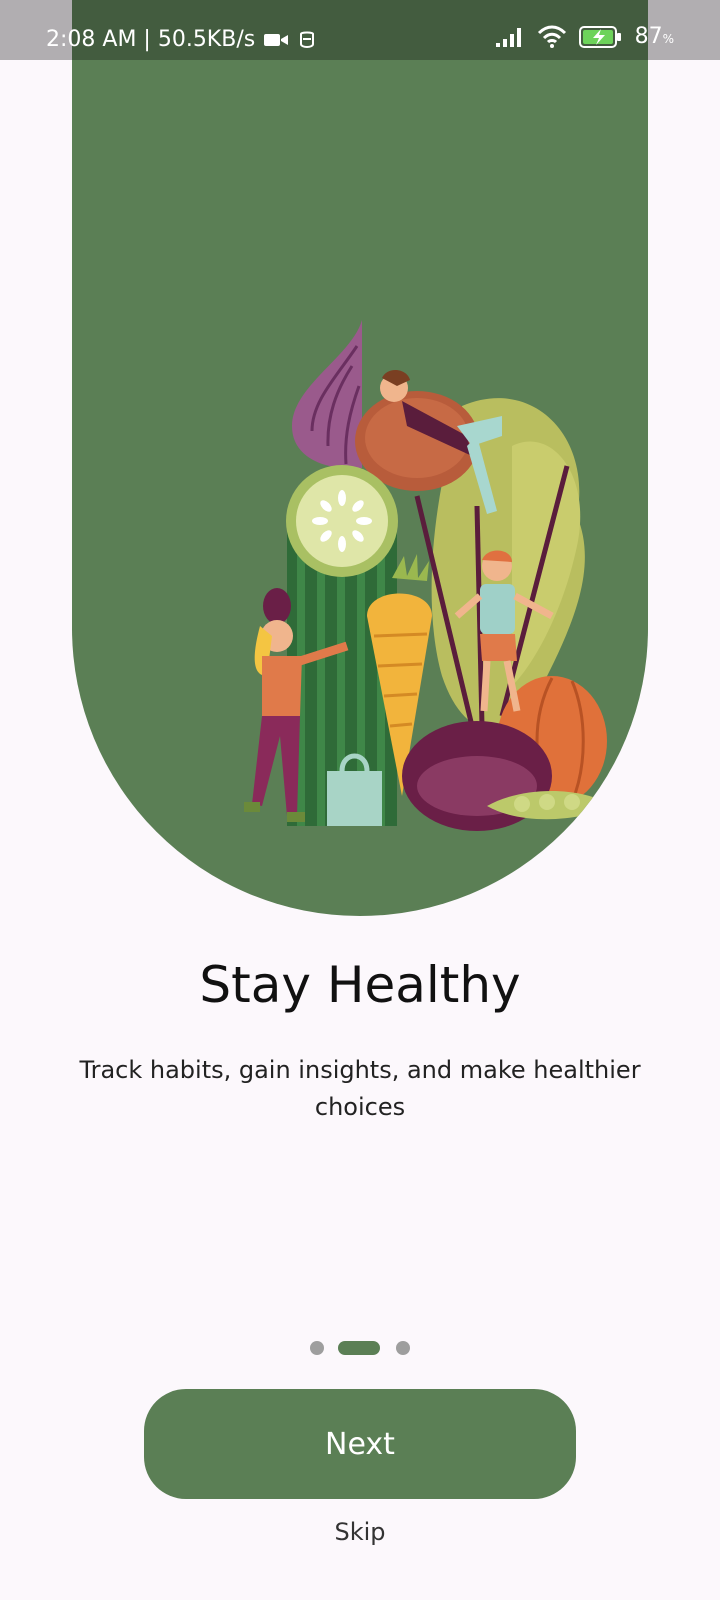  Describe the element at coordinates (360, 1444) in the screenshot. I see `next-button: Next` at that location.